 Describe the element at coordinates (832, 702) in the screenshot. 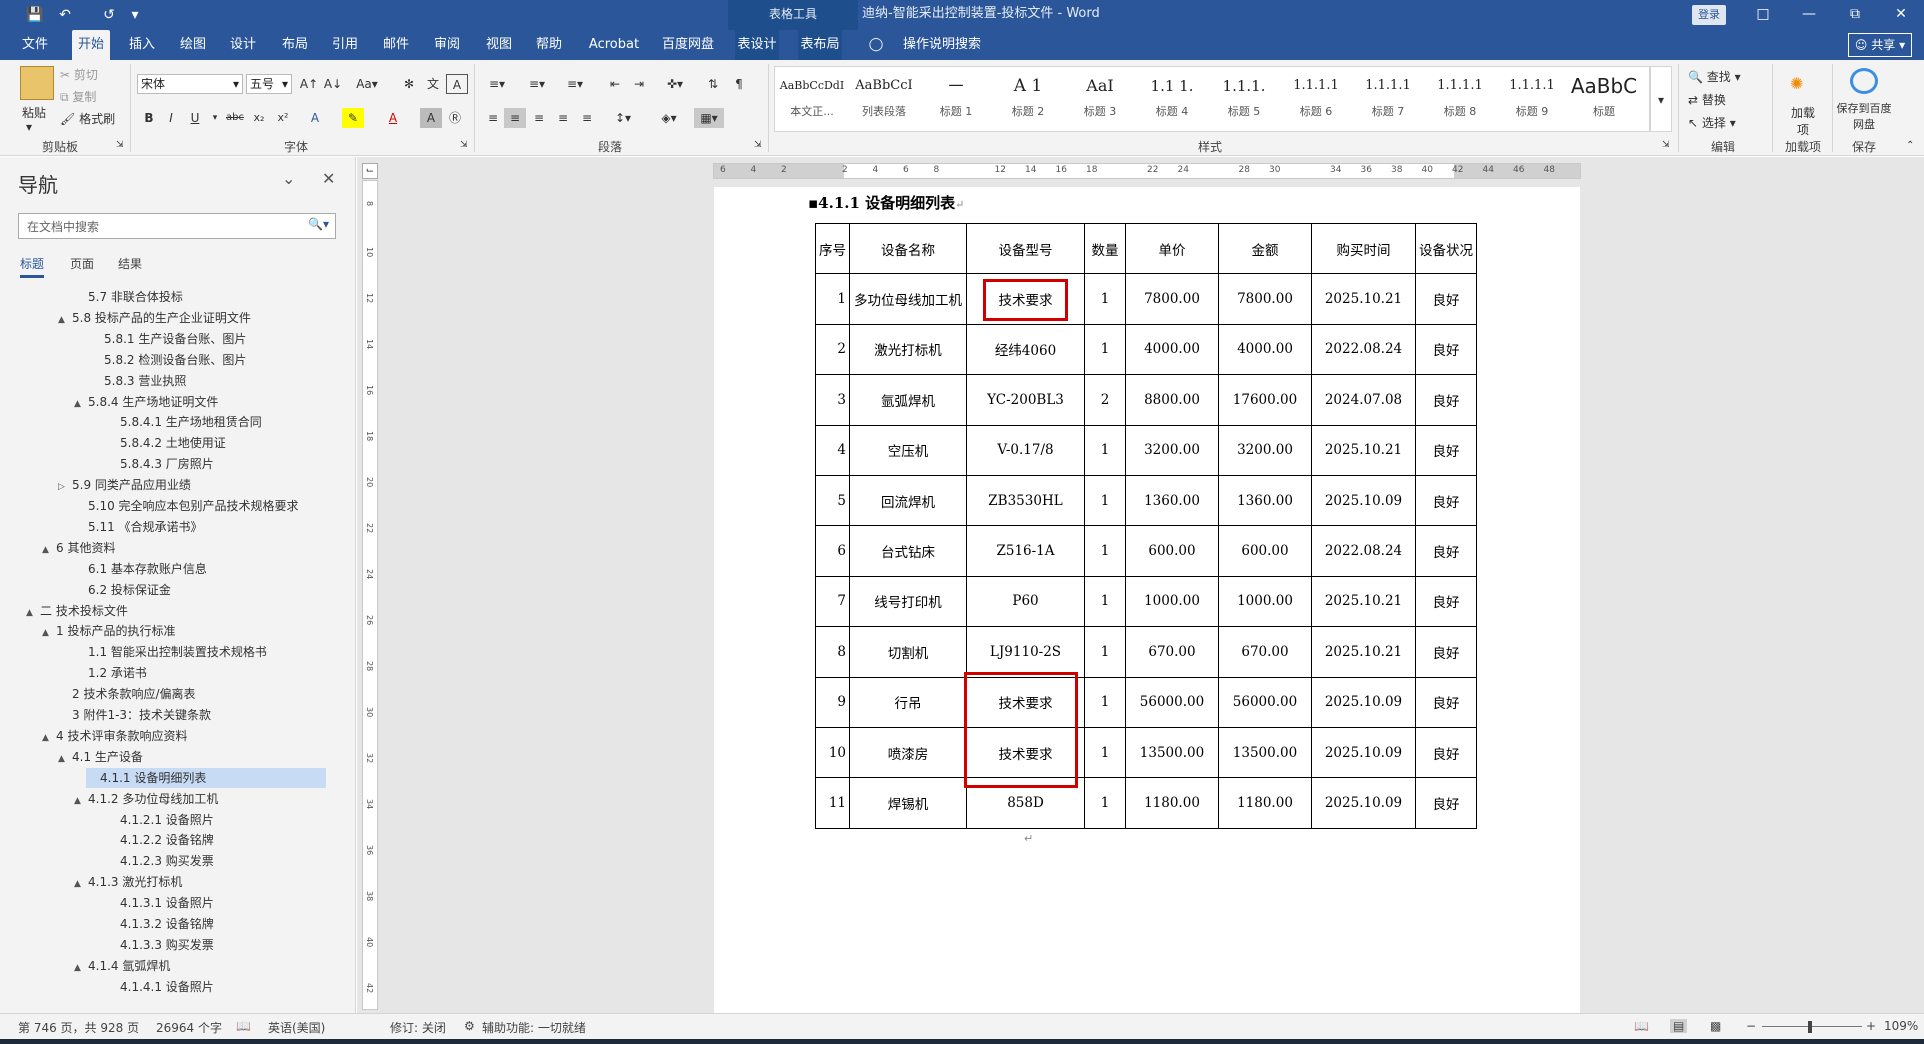

I see `table-cell: 9` at that location.